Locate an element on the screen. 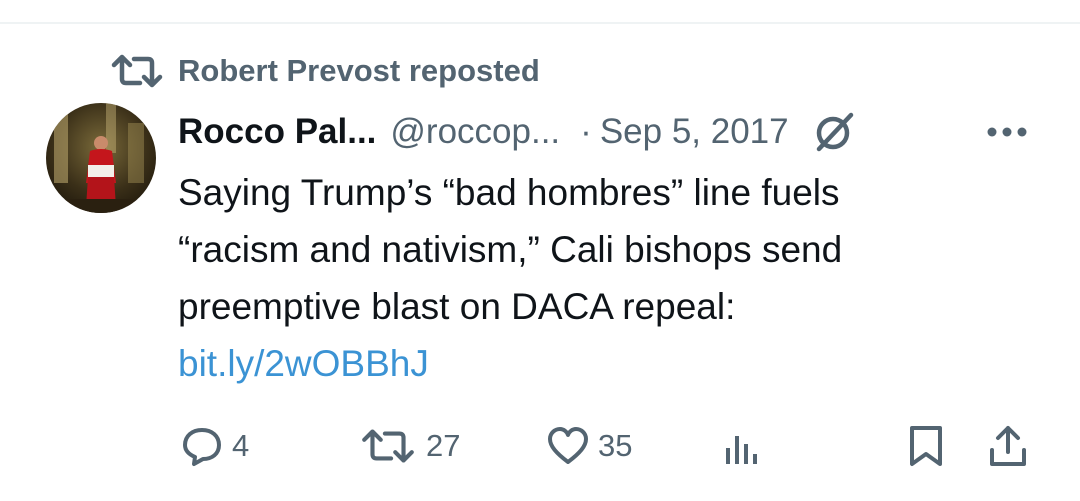  more-options-icon is located at coordinates (1007, 132).